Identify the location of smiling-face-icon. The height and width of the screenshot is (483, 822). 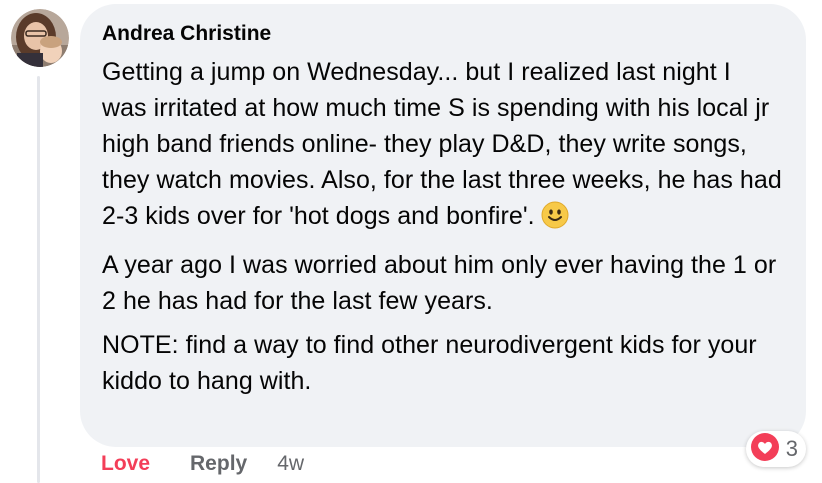
(555, 220).